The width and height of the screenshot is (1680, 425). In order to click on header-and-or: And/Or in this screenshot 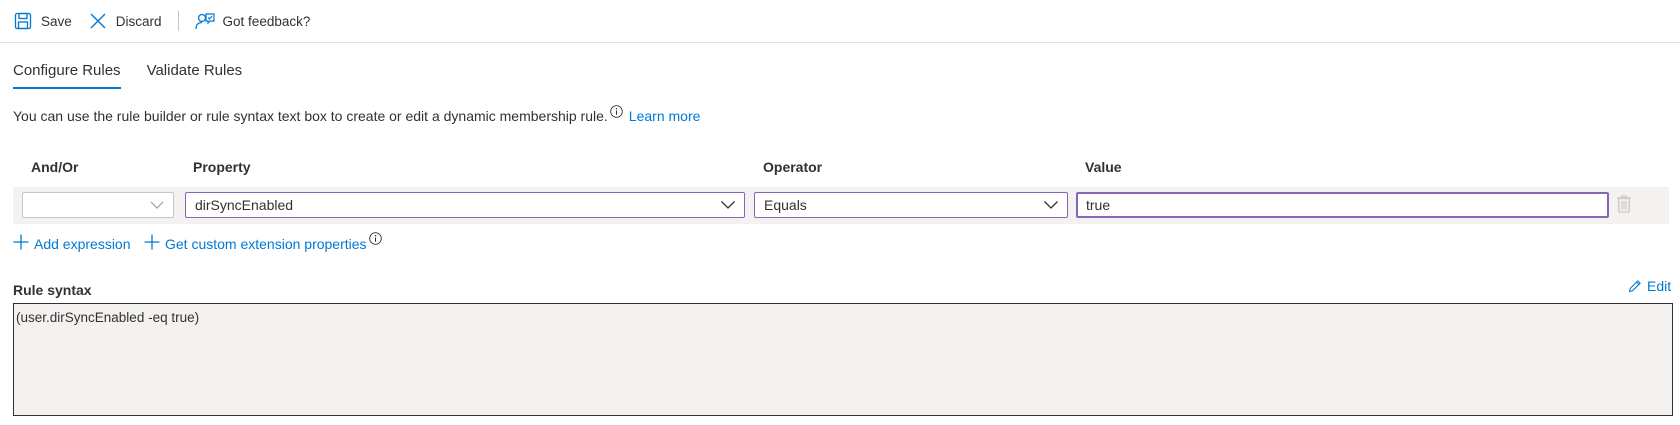, I will do `click(55, 167)`.